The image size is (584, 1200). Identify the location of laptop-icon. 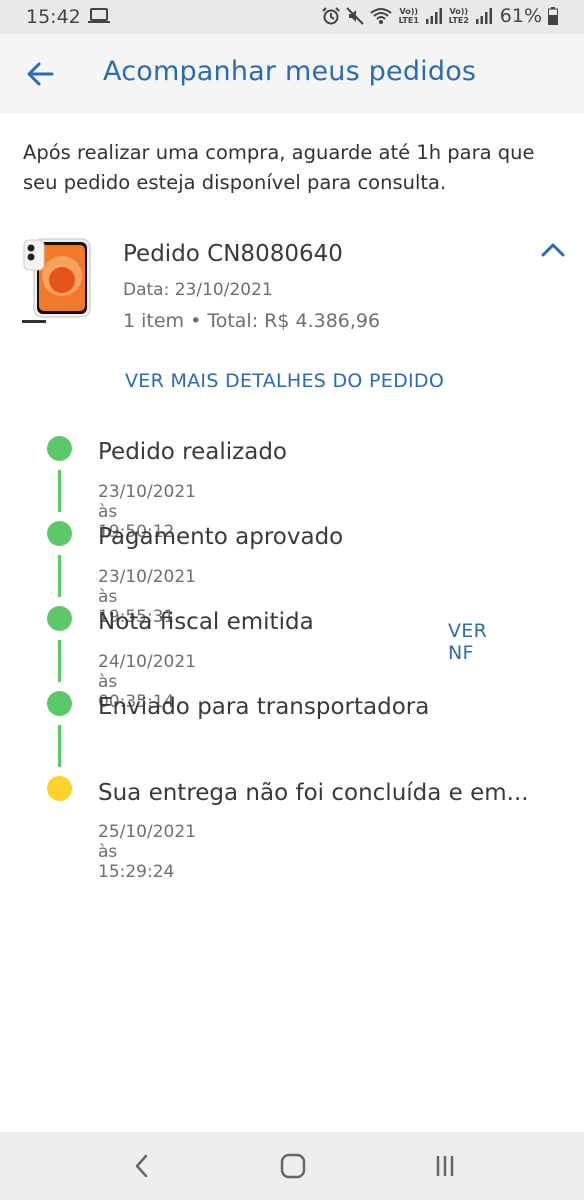
(99, 15).